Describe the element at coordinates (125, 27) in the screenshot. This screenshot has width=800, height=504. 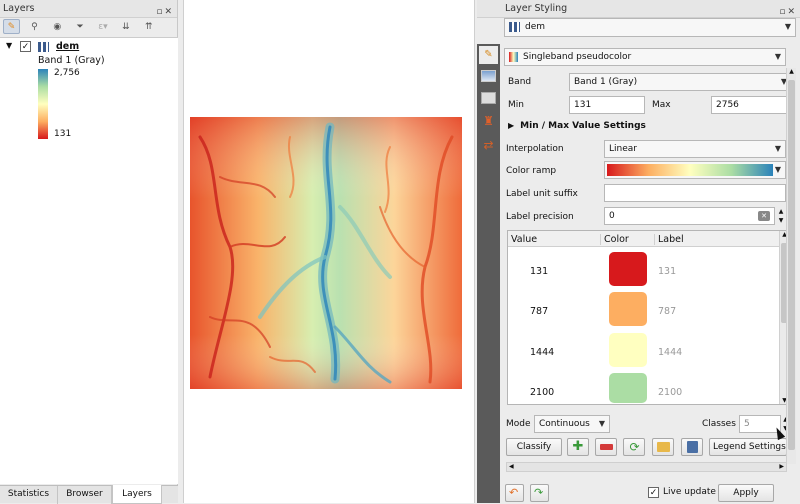
I see `expand-all-icon: ⇊` at that location.